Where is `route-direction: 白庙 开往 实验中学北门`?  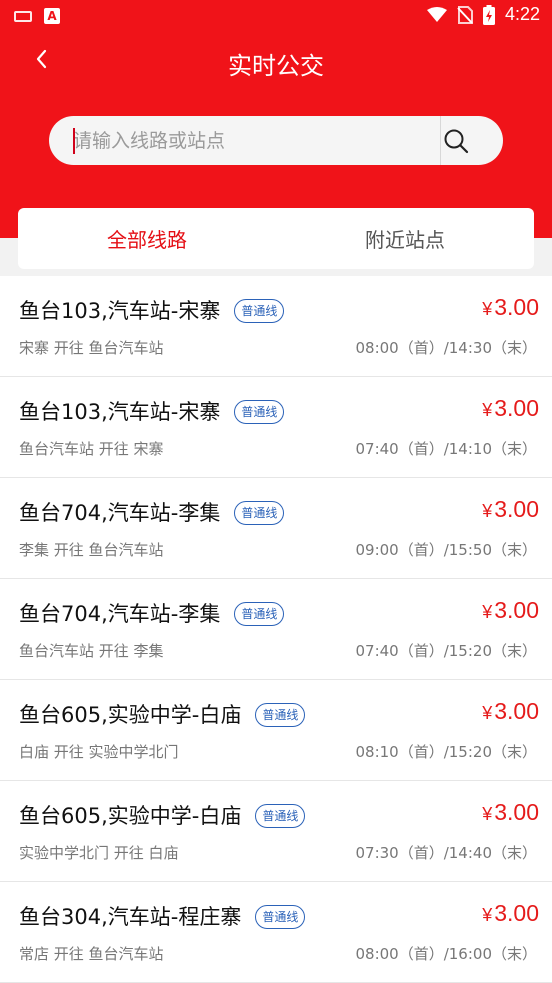 route-direction: 白庙 开往 实验中学北门 is located at coordinates (99, 752).